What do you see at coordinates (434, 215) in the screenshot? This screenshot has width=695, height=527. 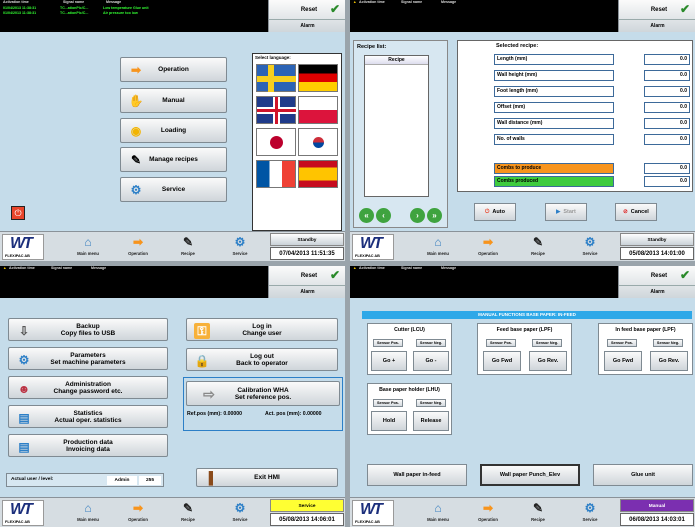 I see `last-icon: »` at bounding box center [434, 215].